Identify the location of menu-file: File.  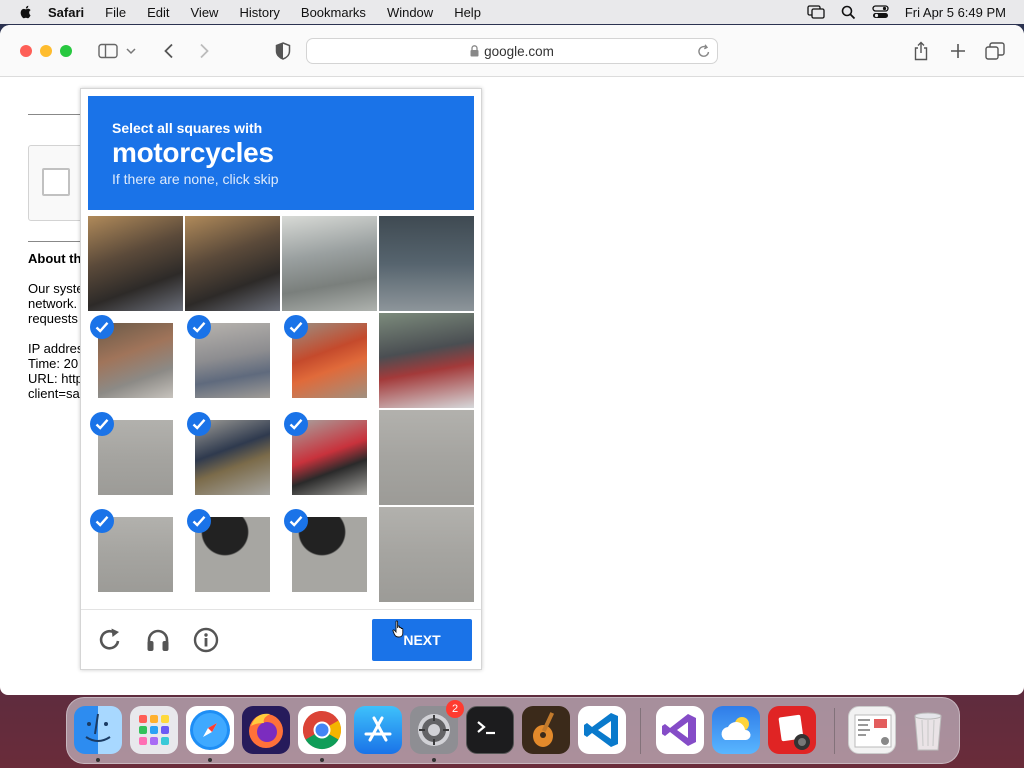
(115, 12).